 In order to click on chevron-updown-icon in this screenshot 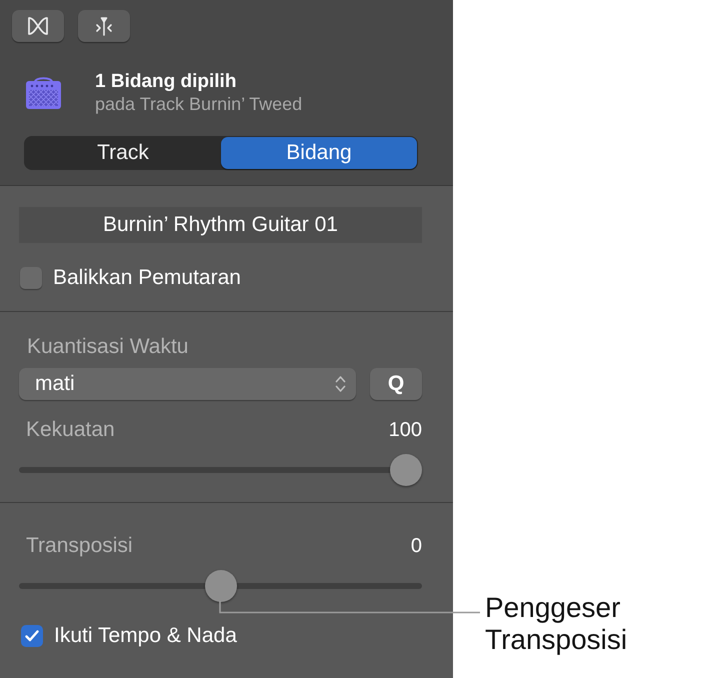, I will do `click(340, 384)`.